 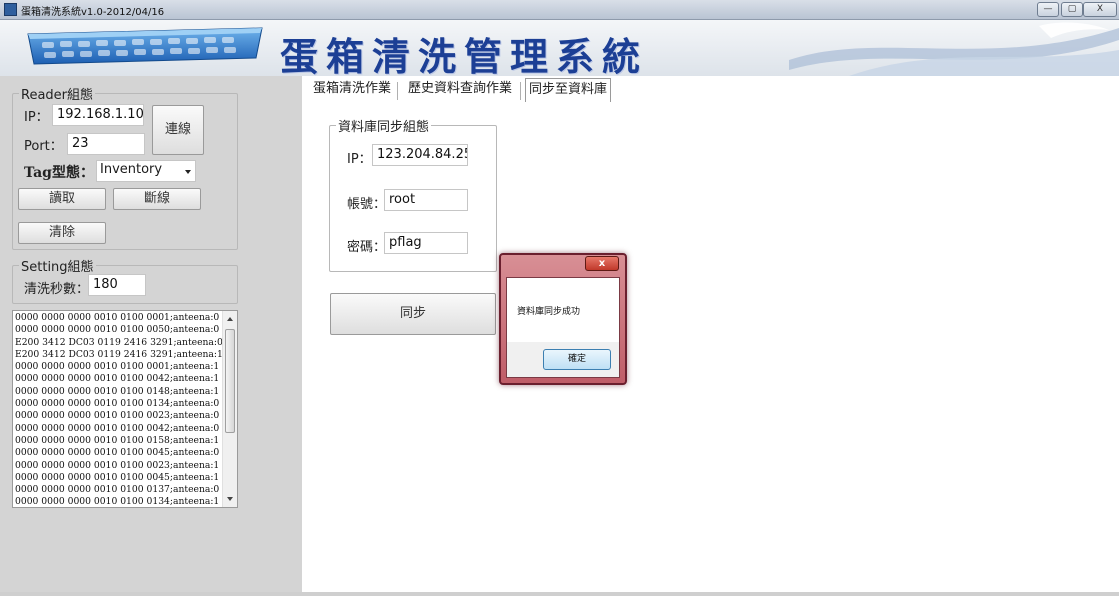 What do you see at coordinates (117, 416) in the screenshot?
I see `log-line: 0000 0000 0000 0010 0100 0023;anteena:0` at bounding box center [117, 416].